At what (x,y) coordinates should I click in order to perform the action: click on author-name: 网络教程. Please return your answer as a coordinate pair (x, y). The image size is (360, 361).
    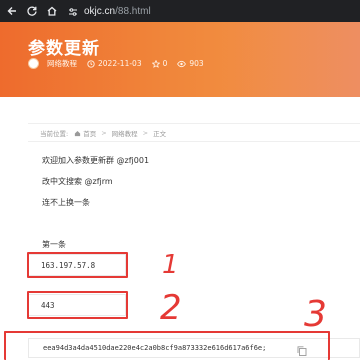
    Looking at the image, I should click on (62, 63).